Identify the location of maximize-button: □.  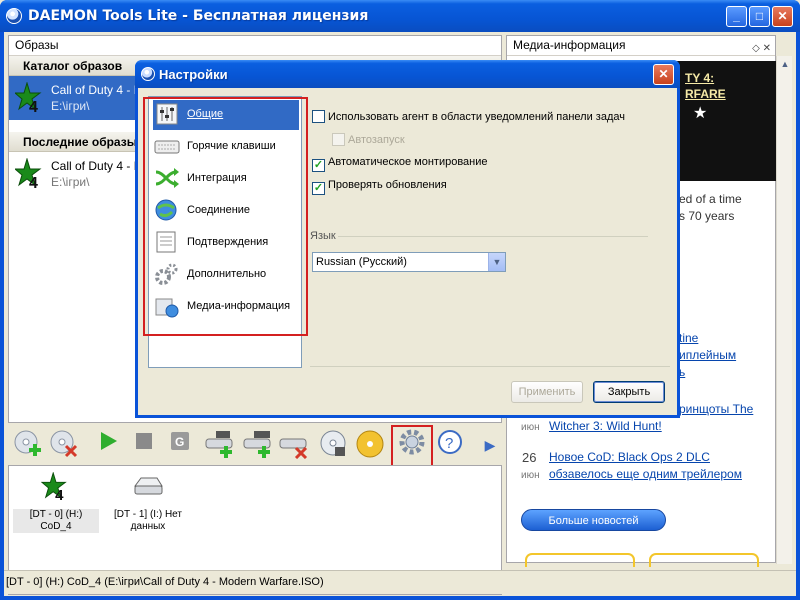
(759, 16).